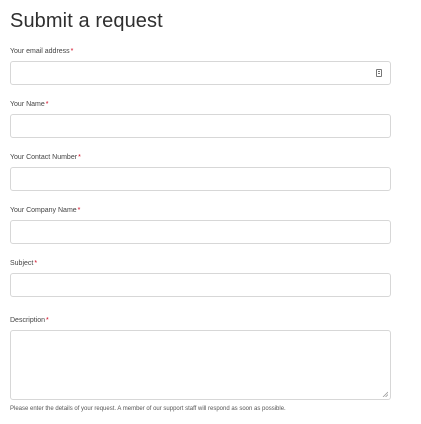 The width and height of the screenshot is (421, 424). What do you see at coordinates (200, 126) in the screenshot?
I see `name-input` at bounding box center [200, 126].